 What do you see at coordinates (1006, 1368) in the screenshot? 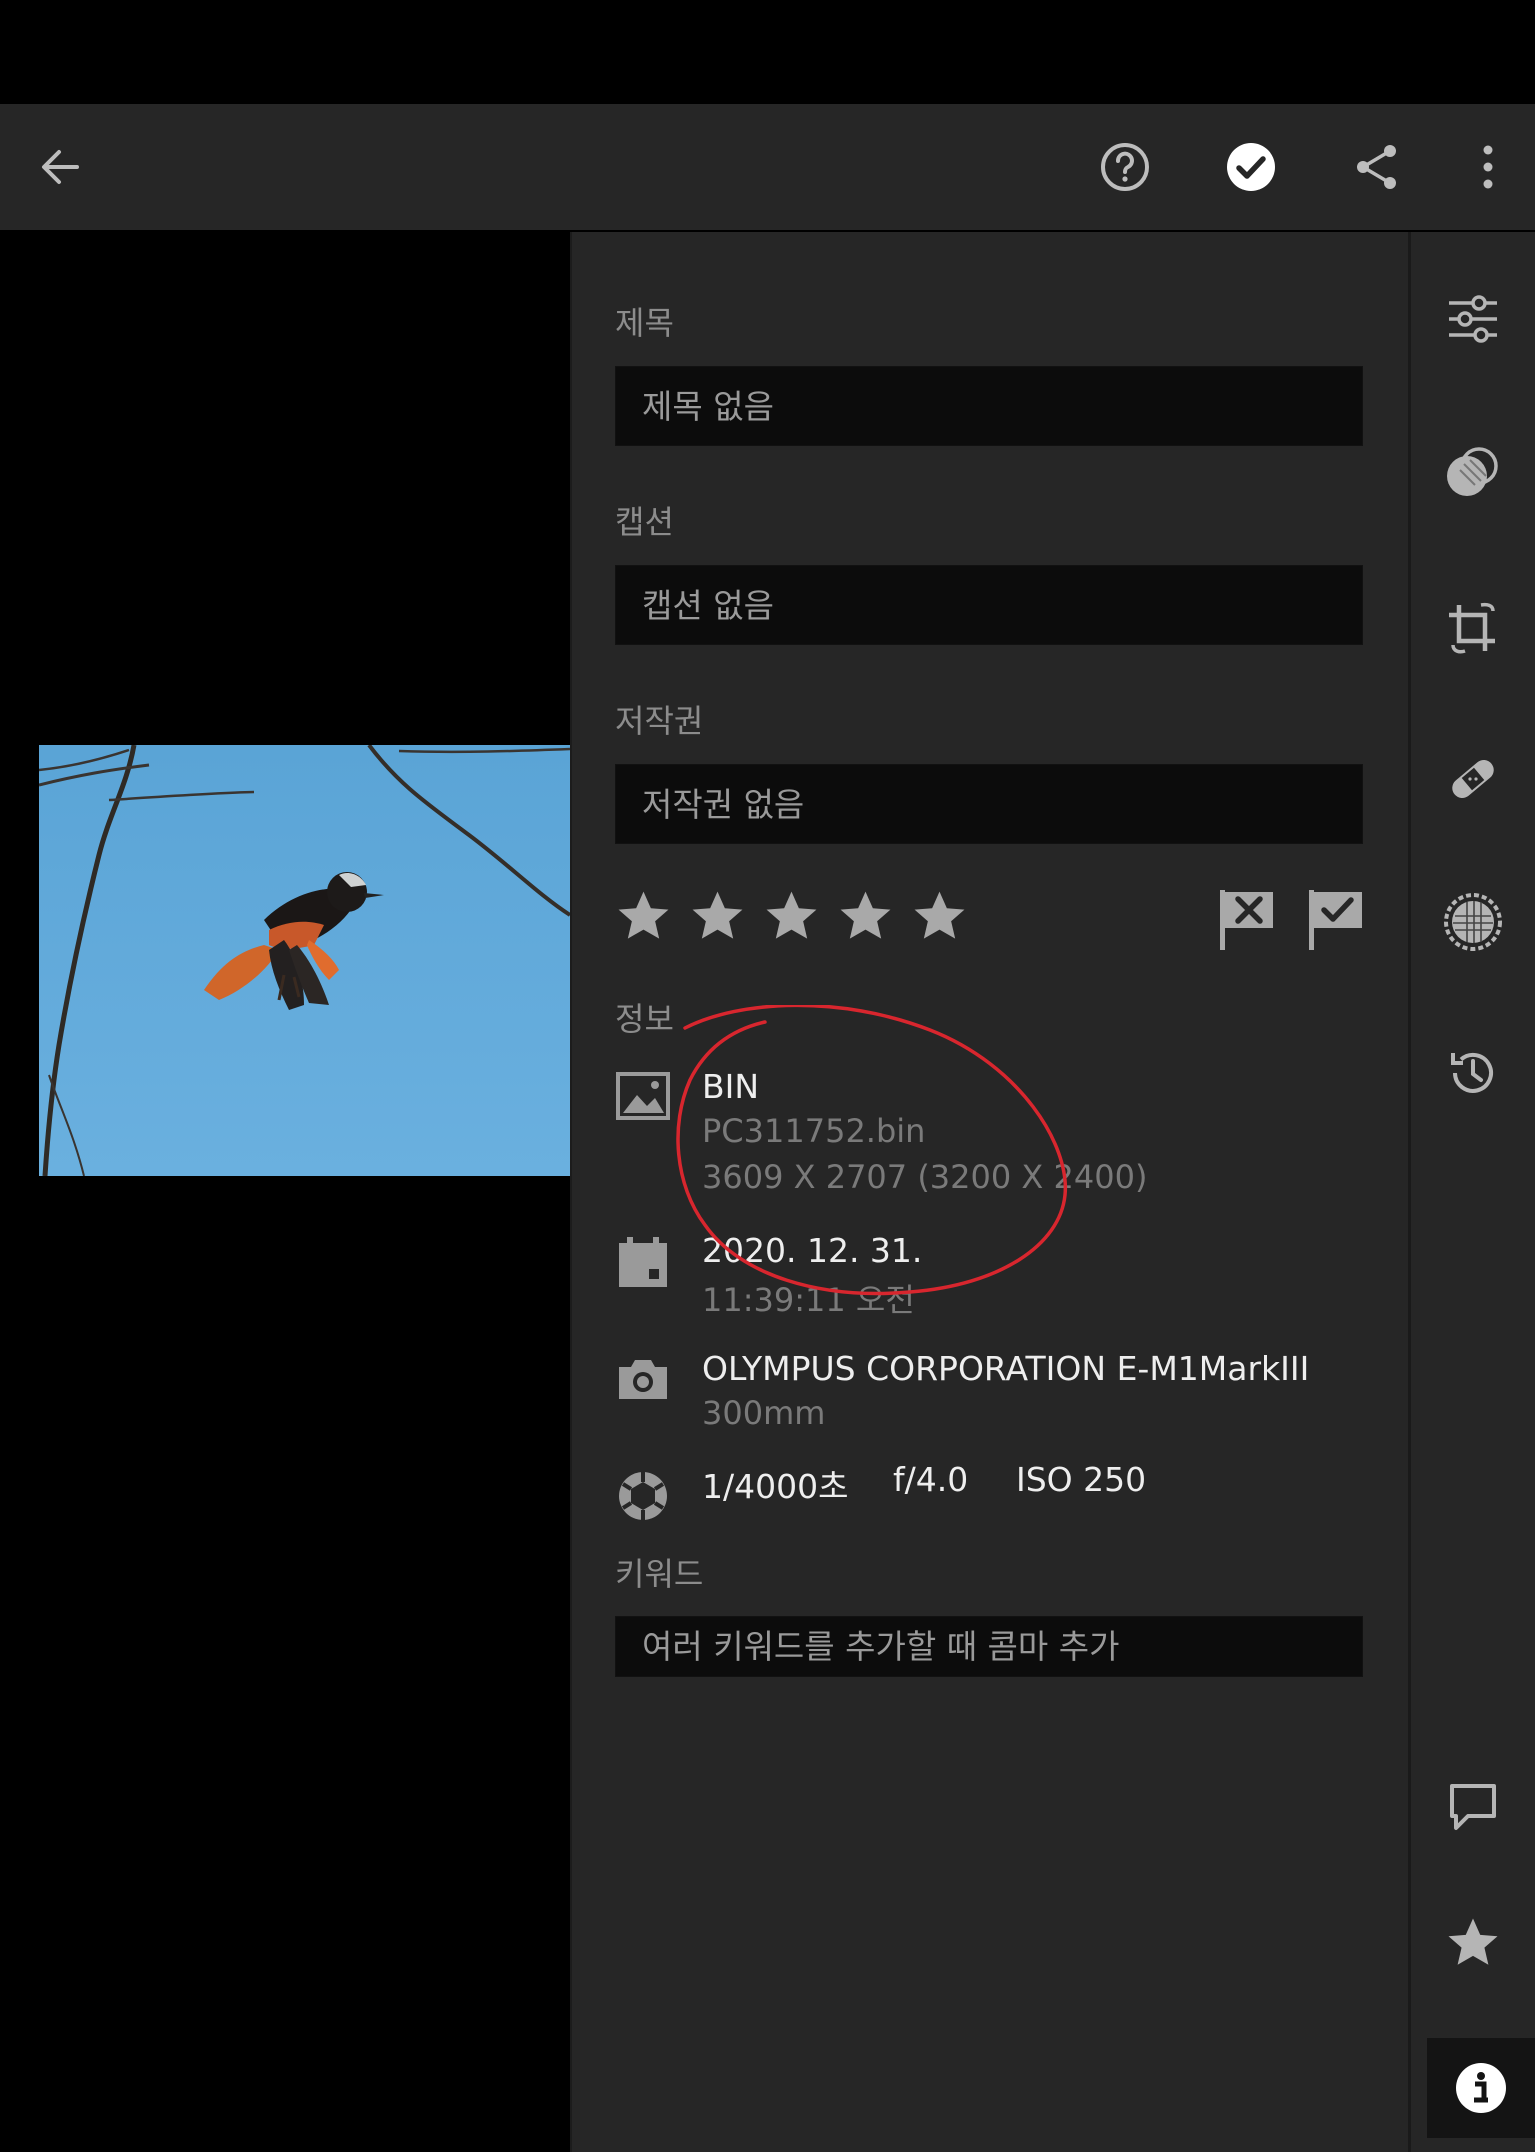
I see `camera-model: OLYMPUS CORPORATION E-M1MarkIII` at bounding box center [1006, 1368].